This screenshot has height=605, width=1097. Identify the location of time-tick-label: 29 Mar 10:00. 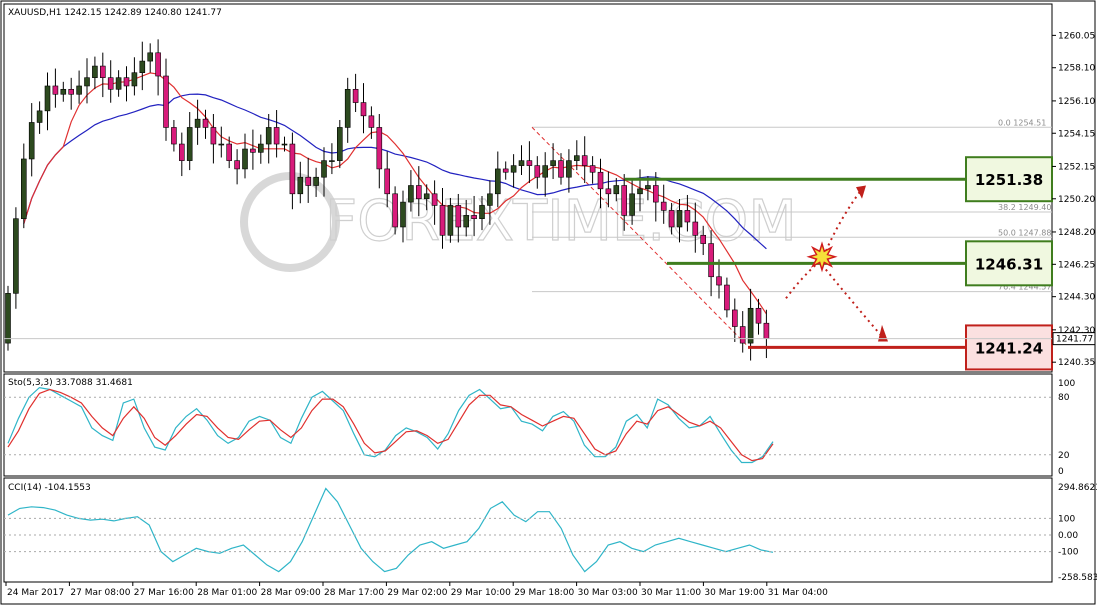
(481, 593).